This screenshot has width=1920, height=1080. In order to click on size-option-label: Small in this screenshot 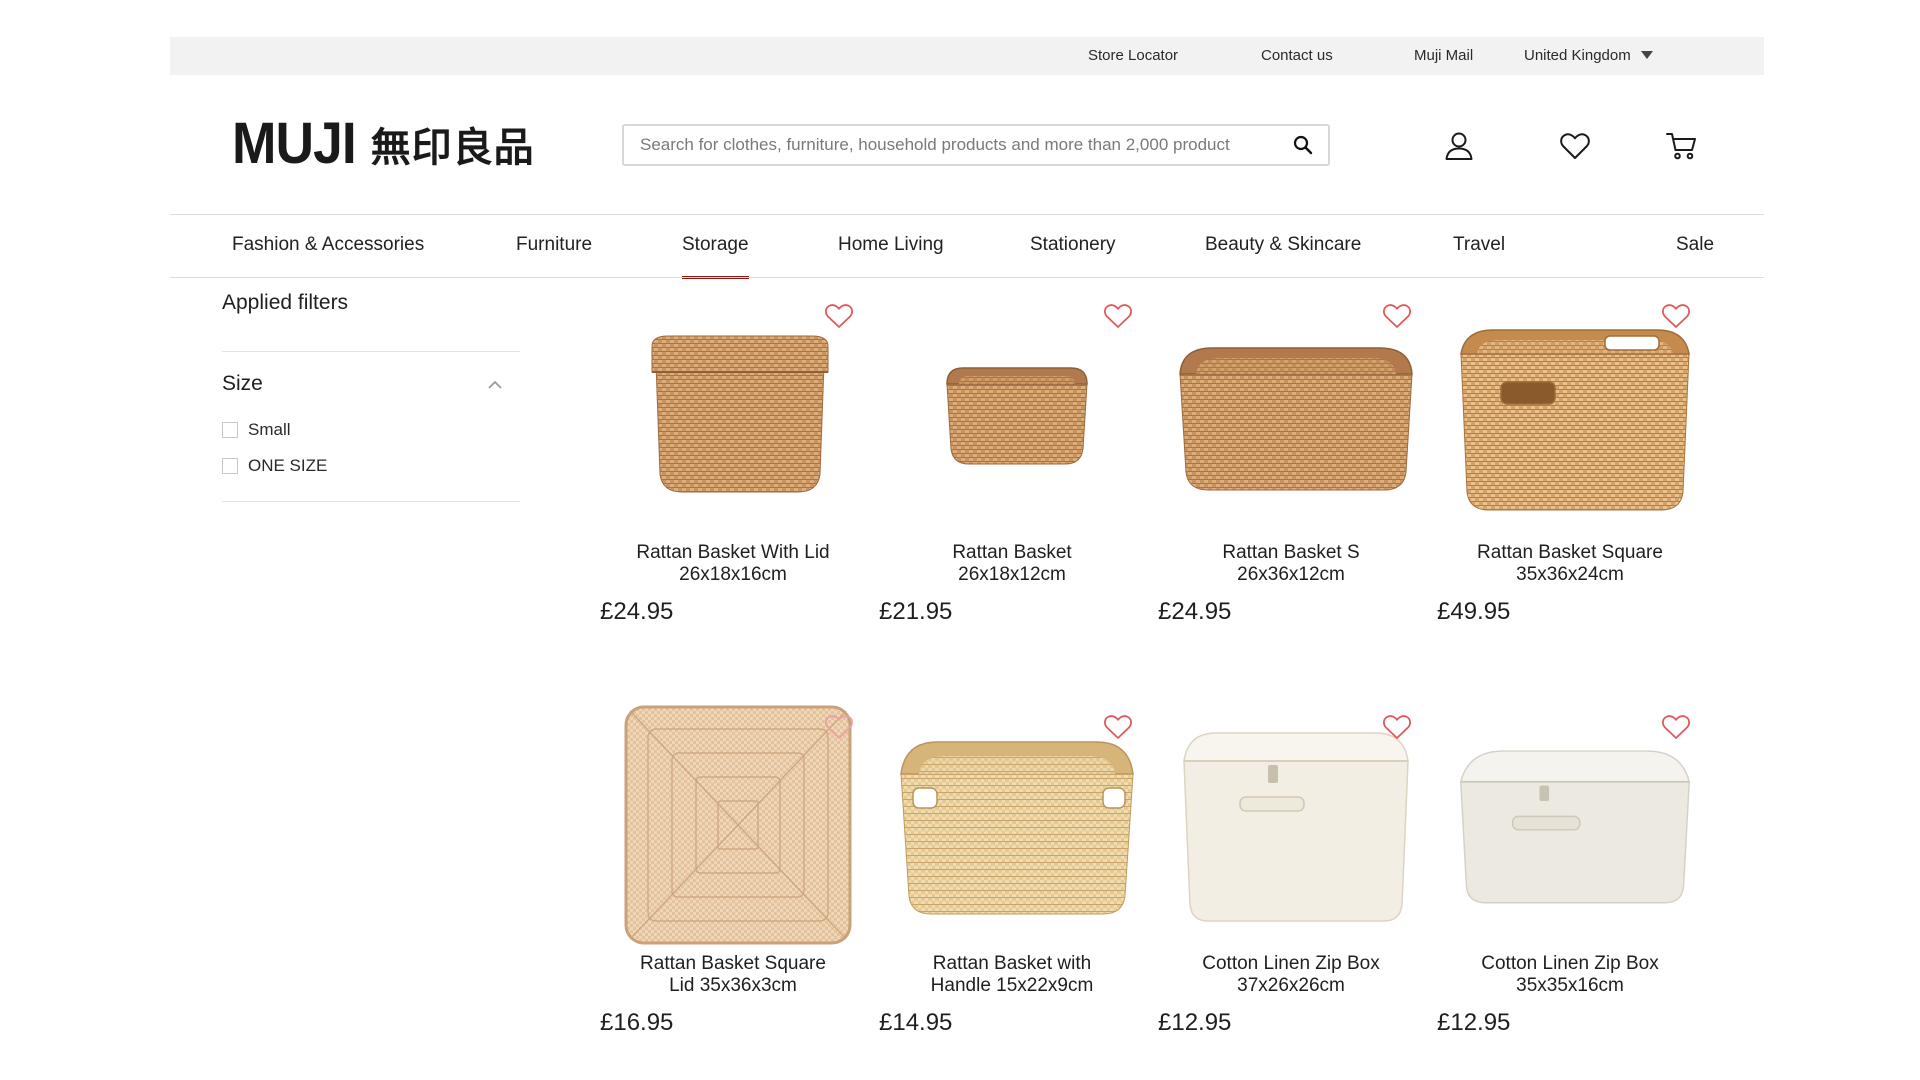, I will do `click(269, 429)`.